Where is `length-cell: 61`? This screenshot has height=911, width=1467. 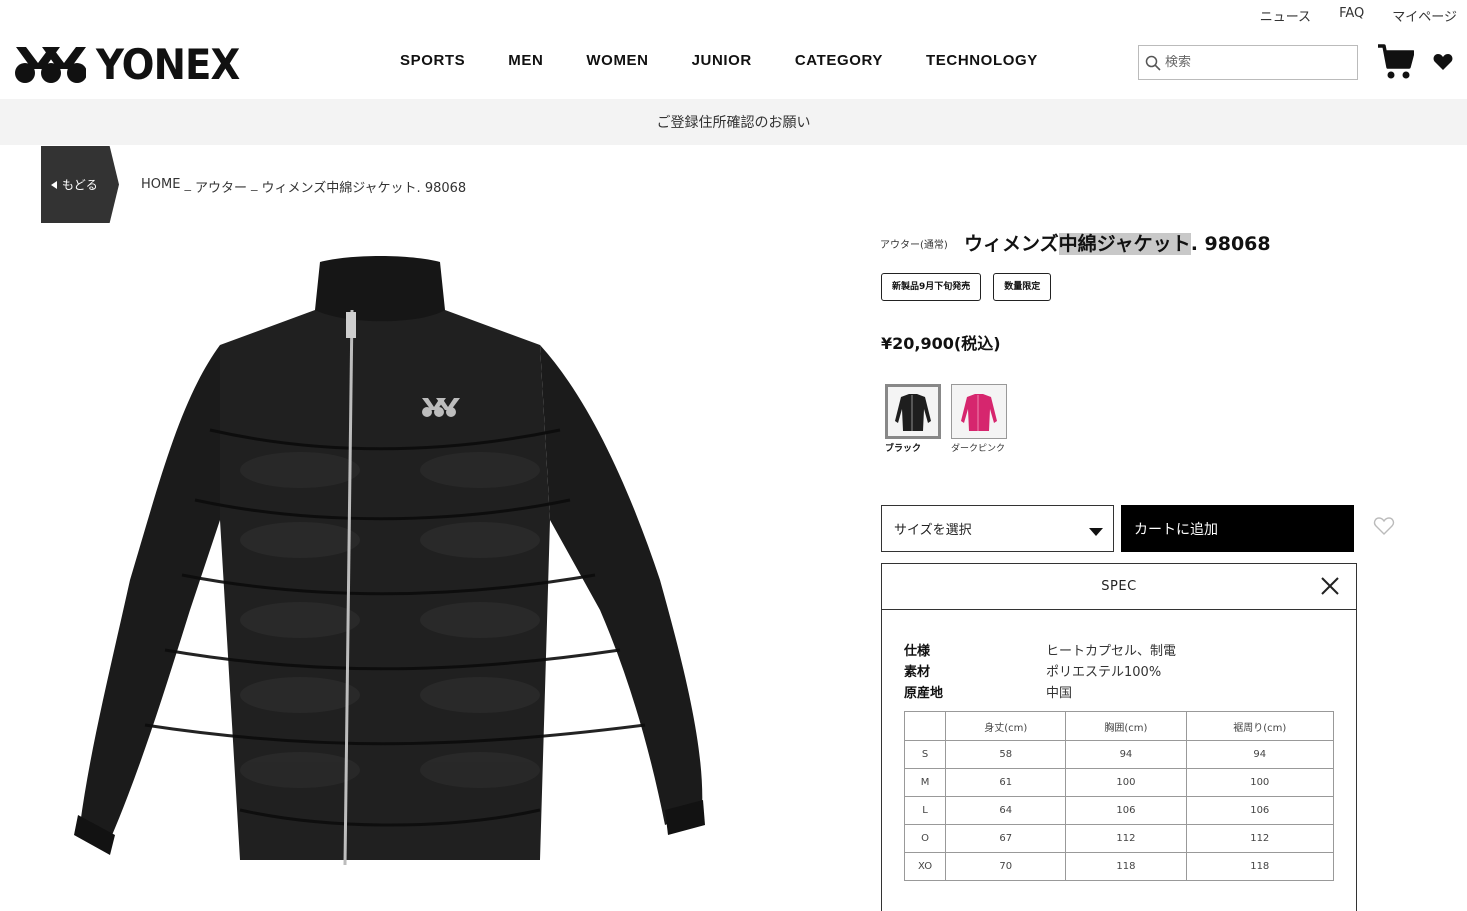
length-cell: 61 is located at coordinates (1006, 782).